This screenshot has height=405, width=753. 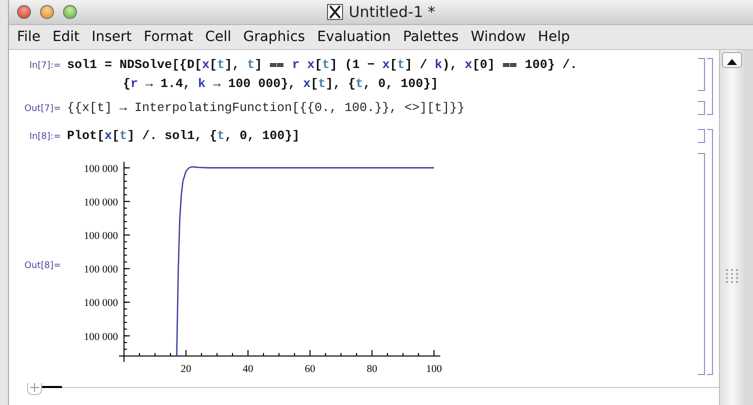 I want to click on scrollbar, so click(x=731, y=227).